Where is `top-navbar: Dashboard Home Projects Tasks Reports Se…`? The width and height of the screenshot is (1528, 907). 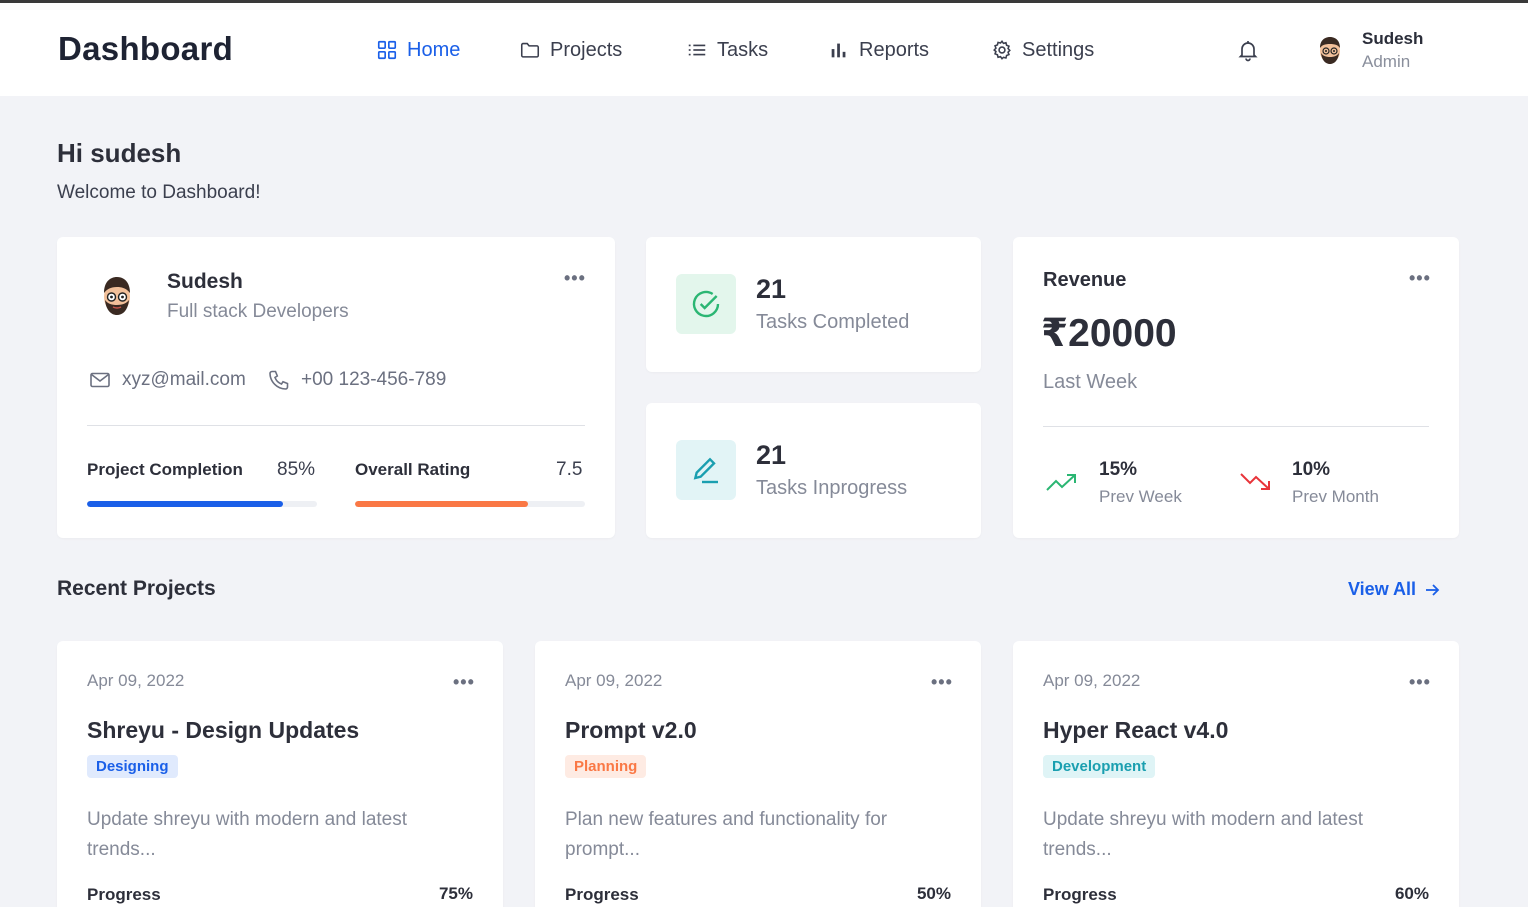
top-navbar: Dashboard Home Projects Tasks Reports Se… is located at coordinates (764, 49).